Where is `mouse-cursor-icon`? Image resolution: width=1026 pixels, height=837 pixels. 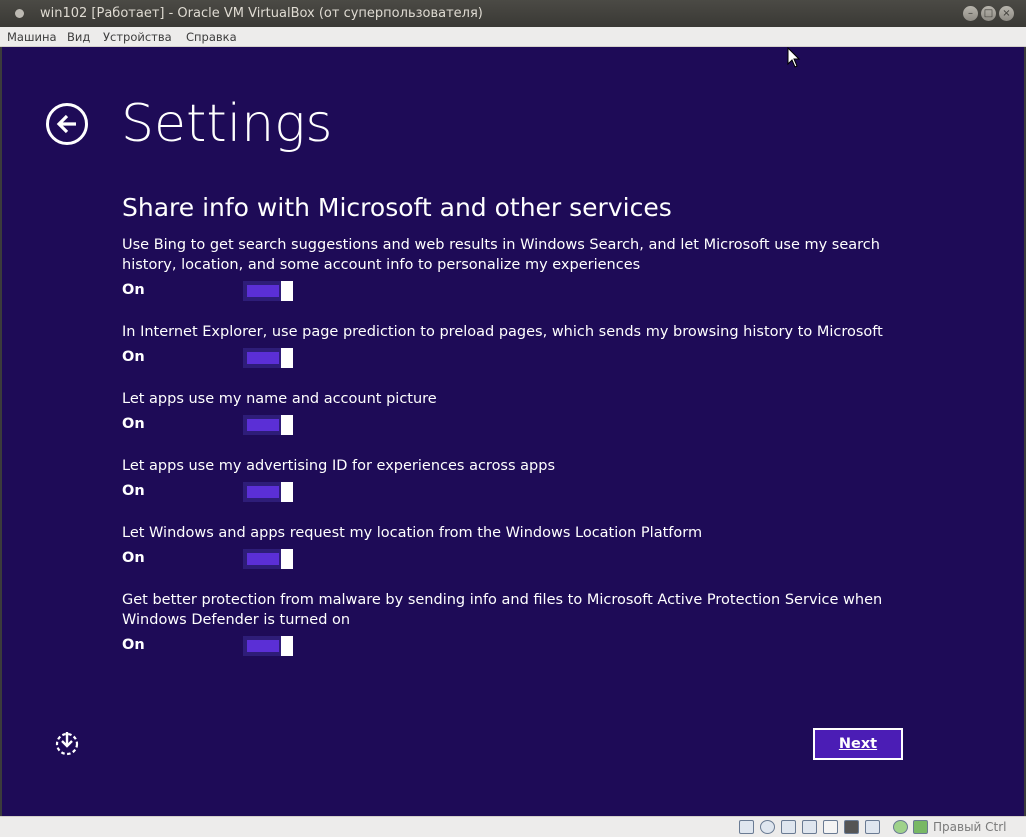
mouse-cursor-icon is located at coordinates (794, 57).